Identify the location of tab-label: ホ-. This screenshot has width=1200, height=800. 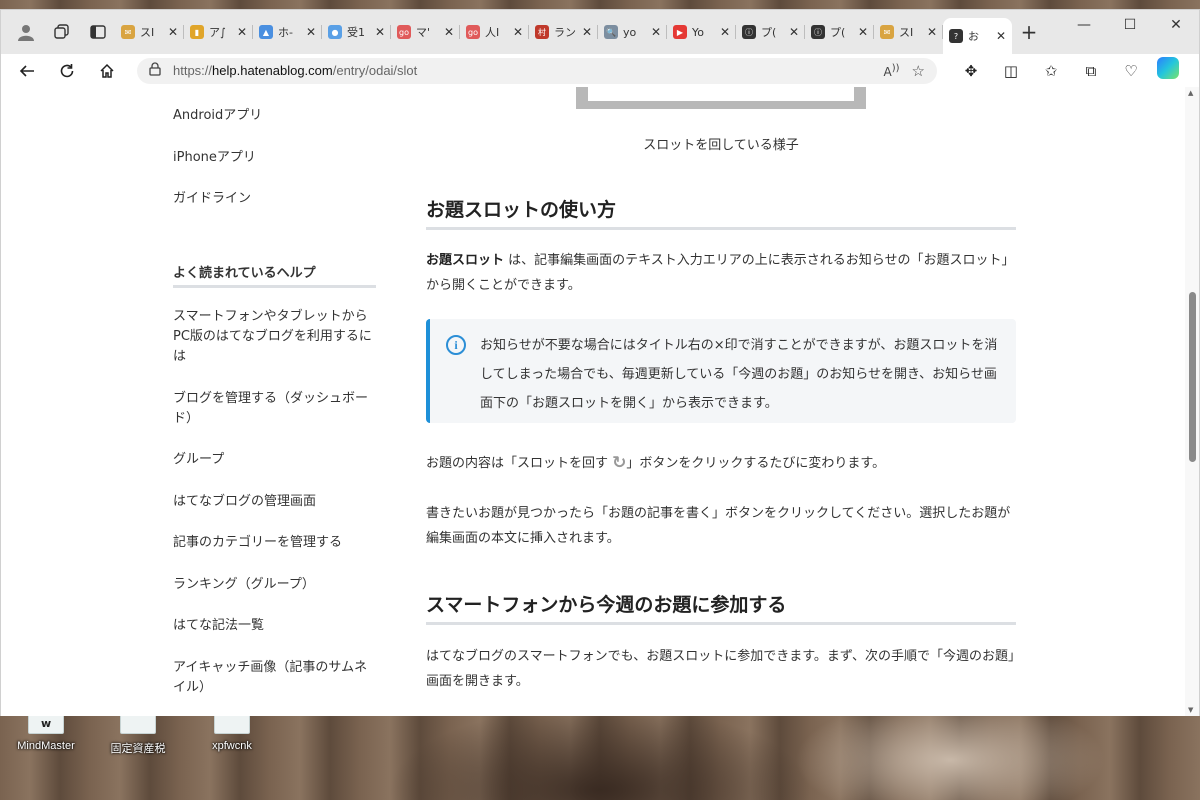
(285, 32).